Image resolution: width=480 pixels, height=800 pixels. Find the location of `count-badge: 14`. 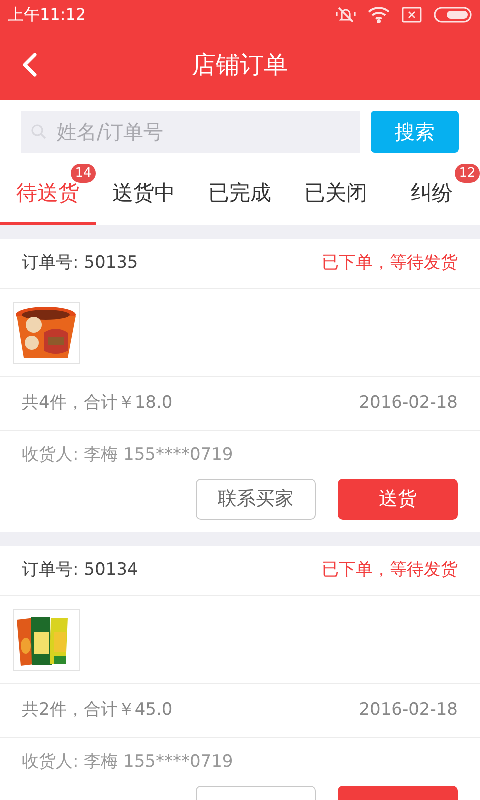

count-badge: 14 is located at coordinates (83, 173).